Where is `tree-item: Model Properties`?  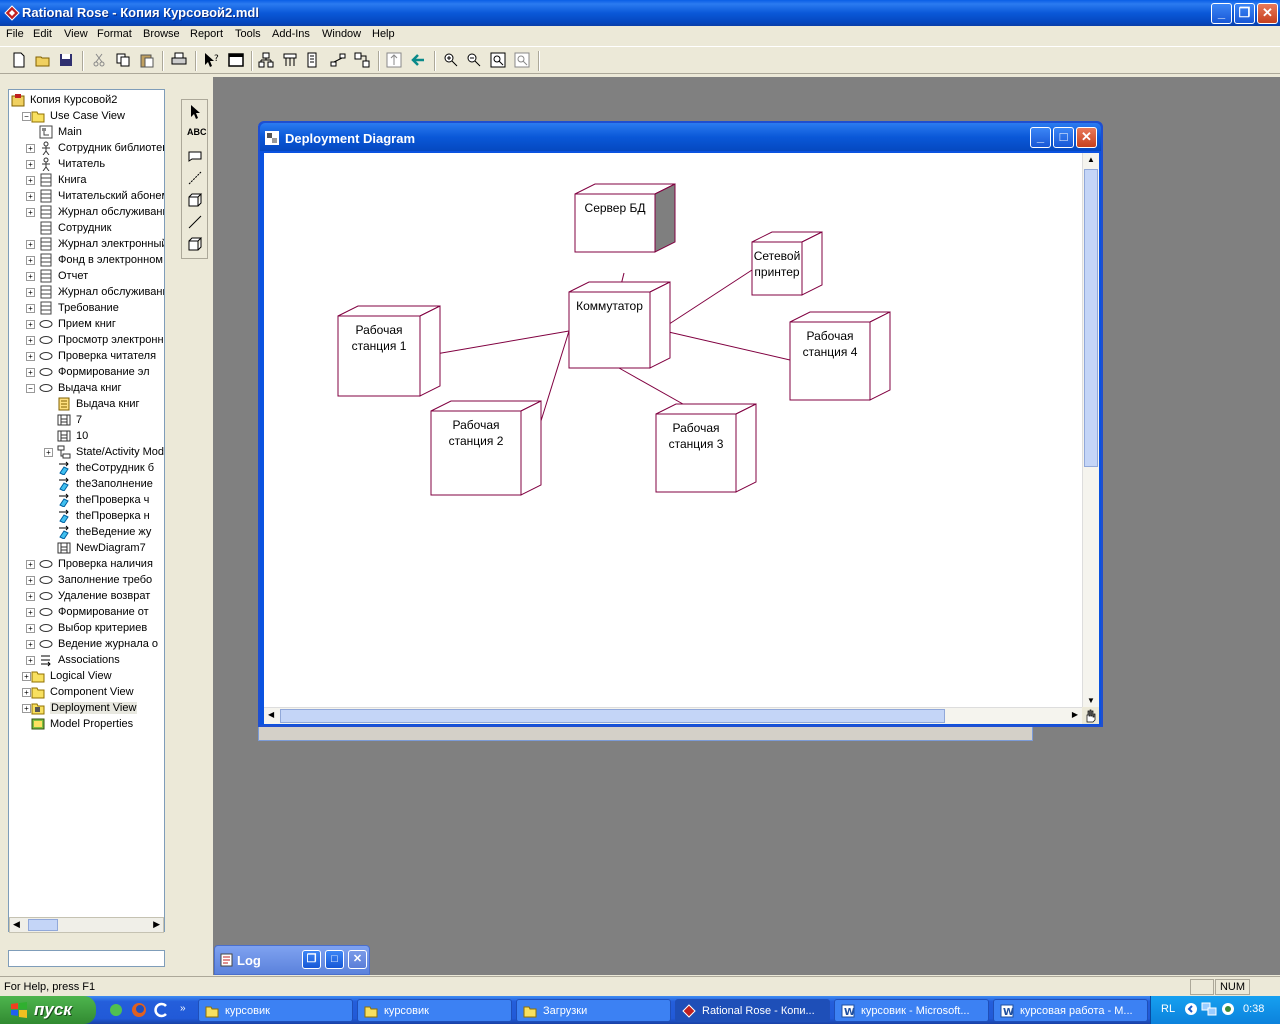 tree-item: Model Properties is located at coordinates (86, 724).